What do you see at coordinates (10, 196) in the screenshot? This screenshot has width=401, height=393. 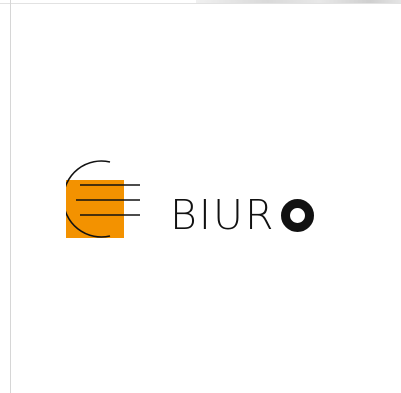 I see `frame-left-line` at bounding box center [10, 196].